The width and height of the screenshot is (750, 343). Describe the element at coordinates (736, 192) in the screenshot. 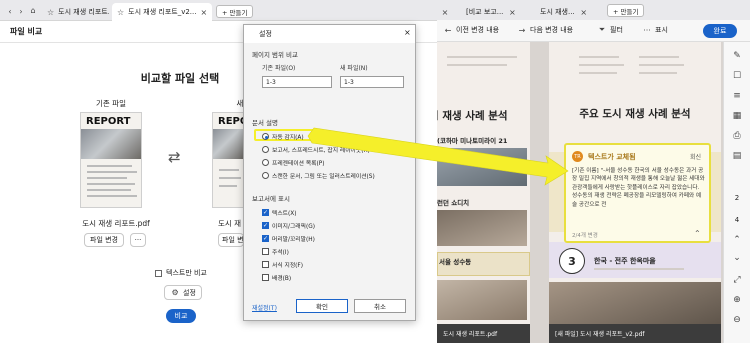

I see `right-sidebar: ✎ ☐ ≡ ▦ ⎙ ▤ 2 4 ⌃ ⌄ ⤢ ⊕ ⊖` at that location.